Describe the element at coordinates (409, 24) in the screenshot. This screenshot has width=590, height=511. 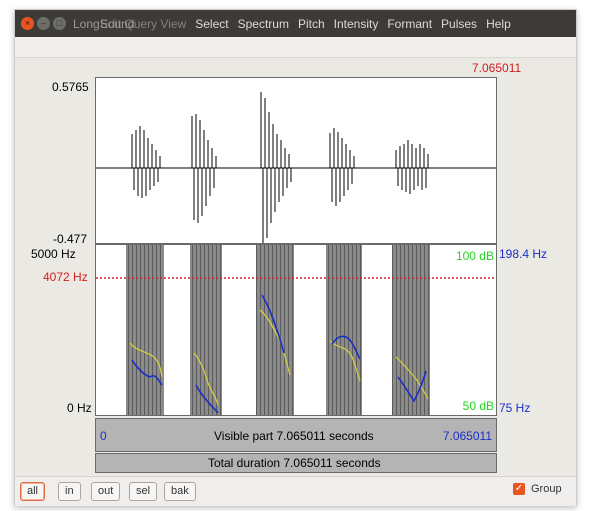
I see `menu-formant: Formant` at that location.